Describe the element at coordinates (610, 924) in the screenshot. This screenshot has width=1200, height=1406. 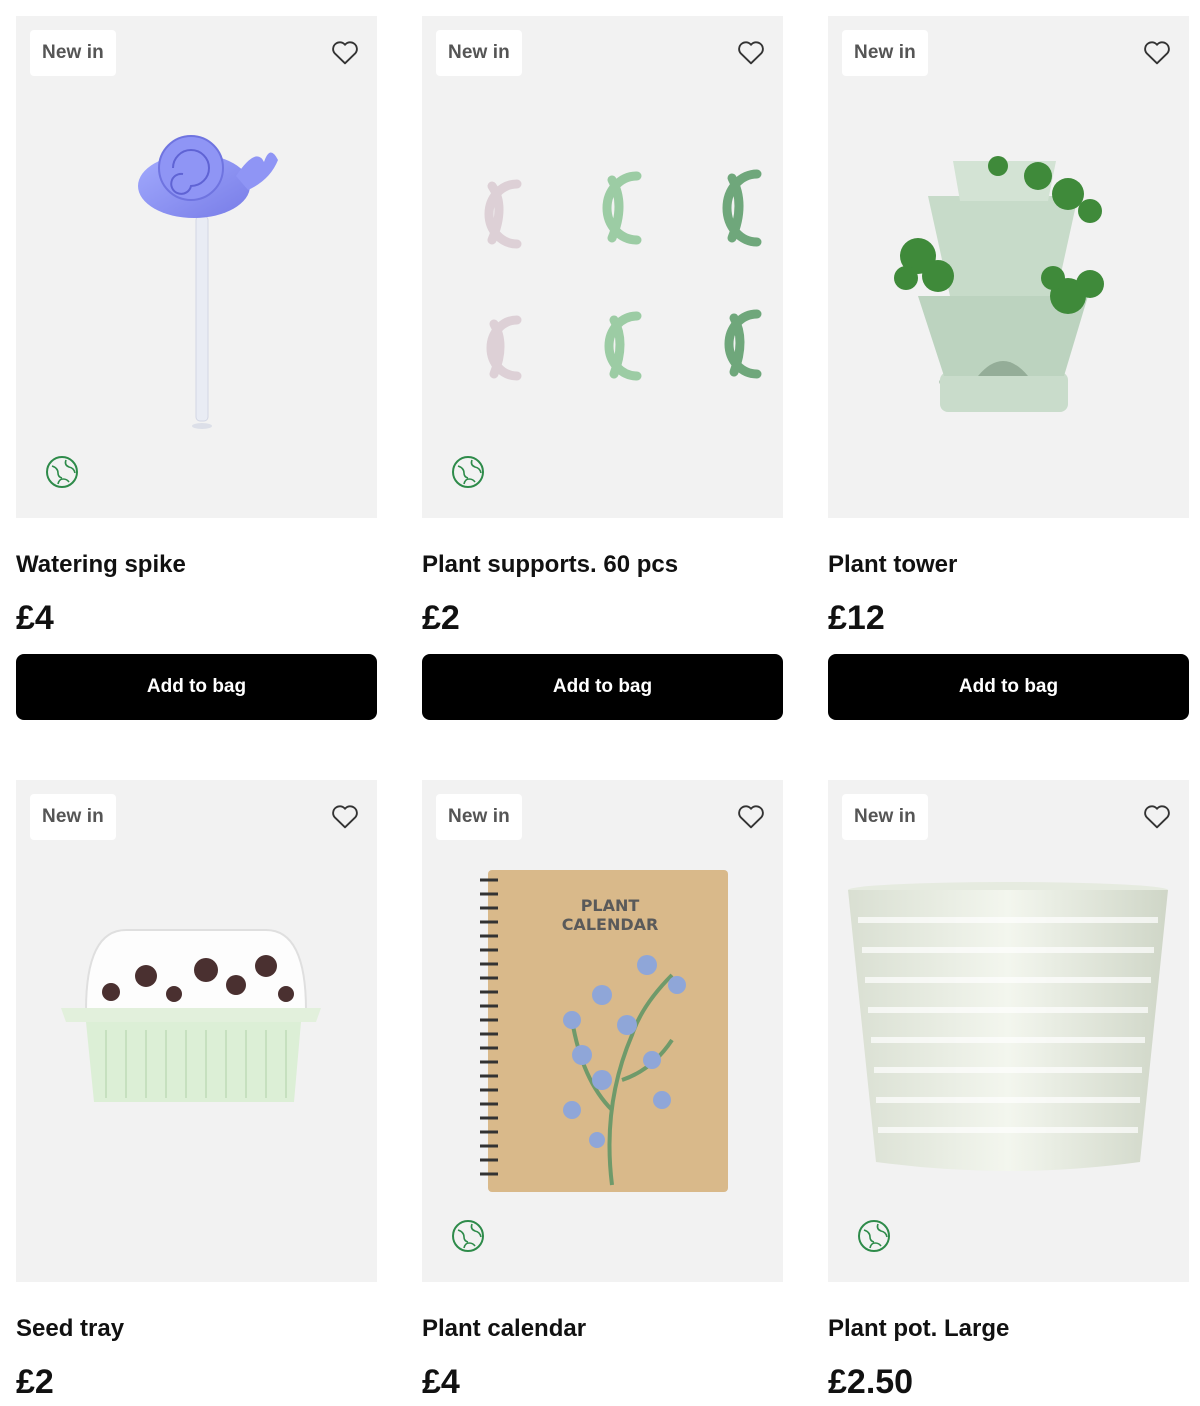
I see `calendar-cover-title-line2: CALENDAR` at that location.